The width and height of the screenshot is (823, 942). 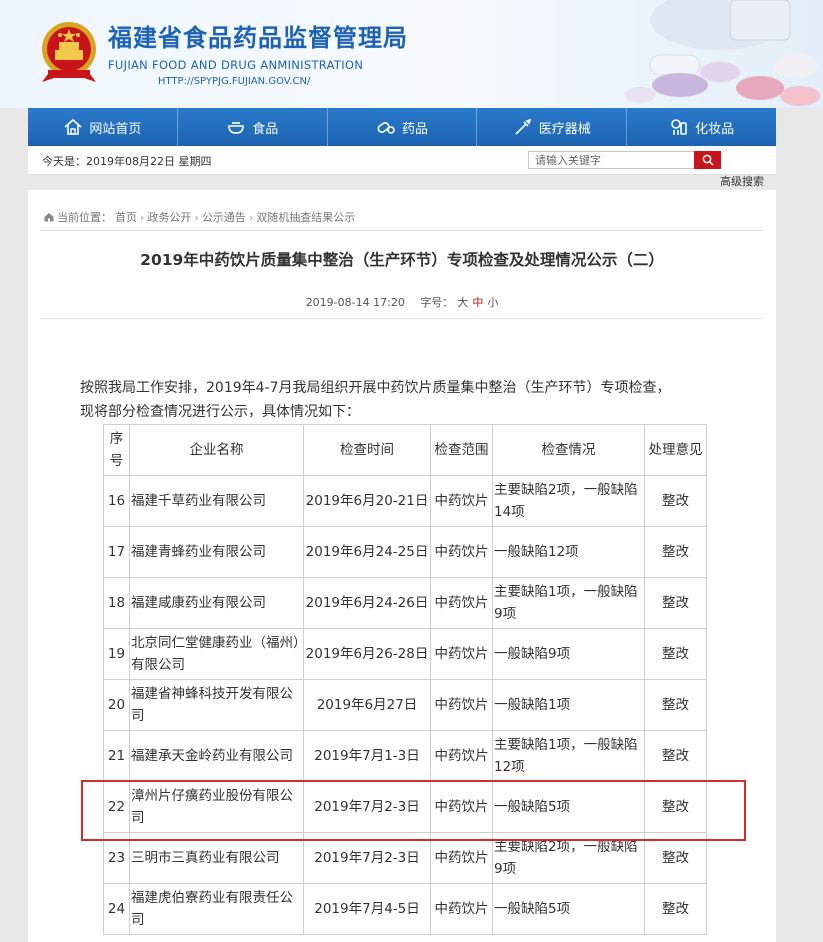 I want to click on search-icon, so click(x=708, y=160).